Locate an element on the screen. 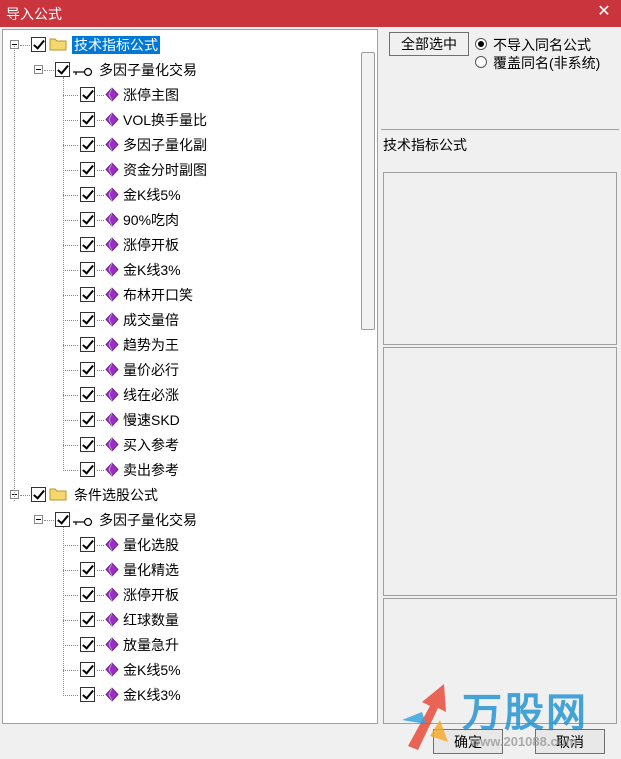 The height and width of the screenshot is (759, 621). tree-formula-row: 红球数量 is located at coordinates (178, 620).